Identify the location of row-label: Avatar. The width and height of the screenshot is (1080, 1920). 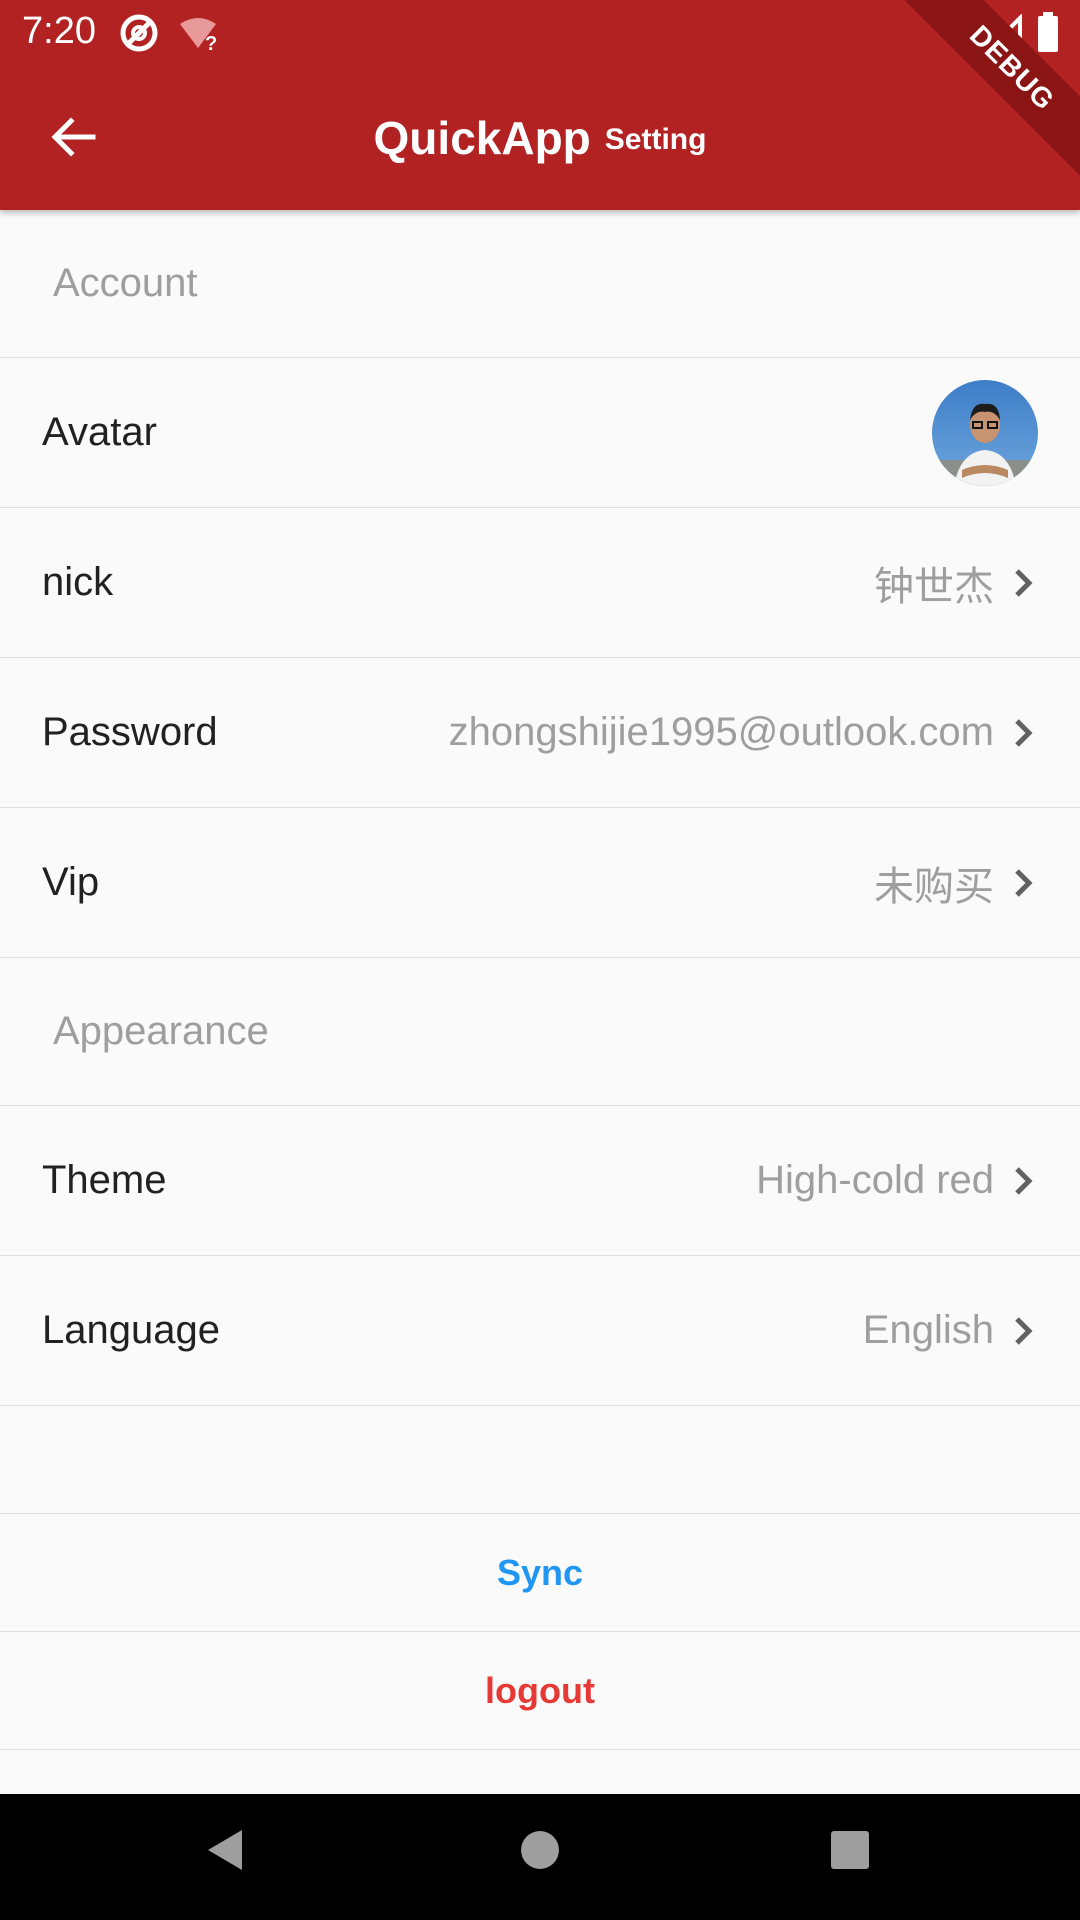
(99, 432).